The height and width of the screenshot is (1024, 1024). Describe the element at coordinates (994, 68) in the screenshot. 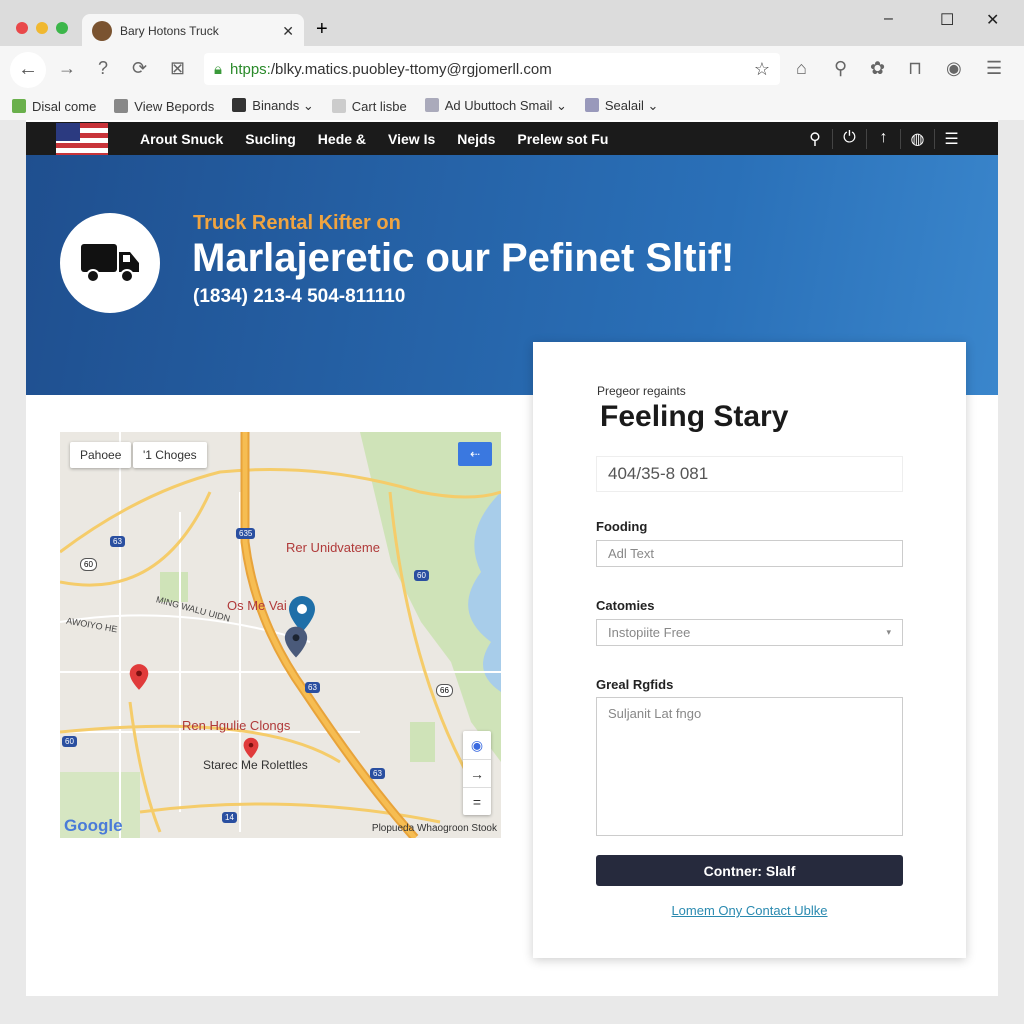

I see `menu-icon: ☰` at that location.